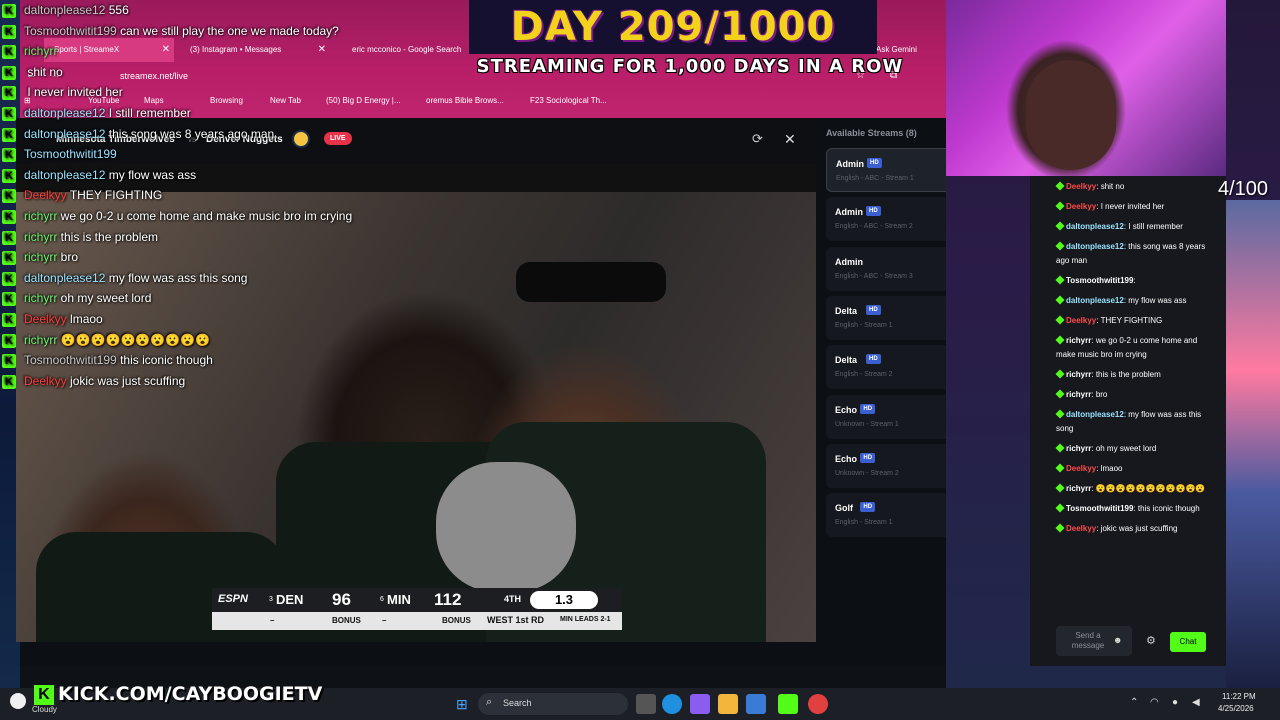 The width and height of the screenshot is (1280, 720). Describe the element at coordinates (864, 375) in the screenshot. I see `stream-subtitle: English - Stream 2` at that location.